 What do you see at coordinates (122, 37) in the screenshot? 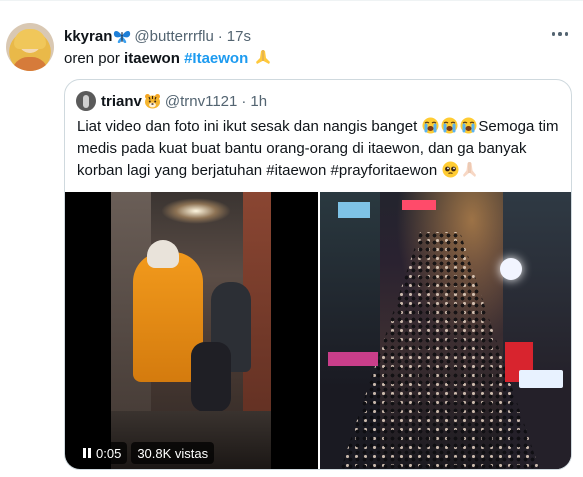
I see `butterfly-emoji-icon` at bounding box center [122, 37].